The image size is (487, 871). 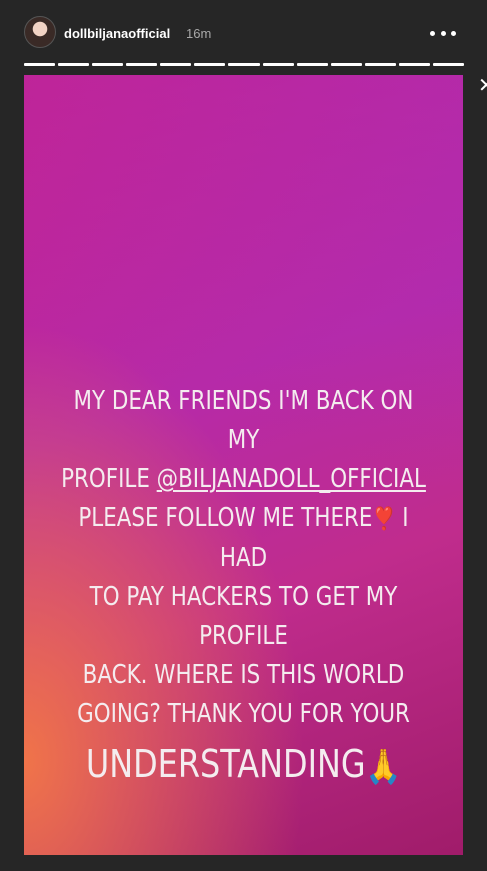 I want to click on story-line-large: UNDERSTANDING🙏, so click(x=243, y=765).